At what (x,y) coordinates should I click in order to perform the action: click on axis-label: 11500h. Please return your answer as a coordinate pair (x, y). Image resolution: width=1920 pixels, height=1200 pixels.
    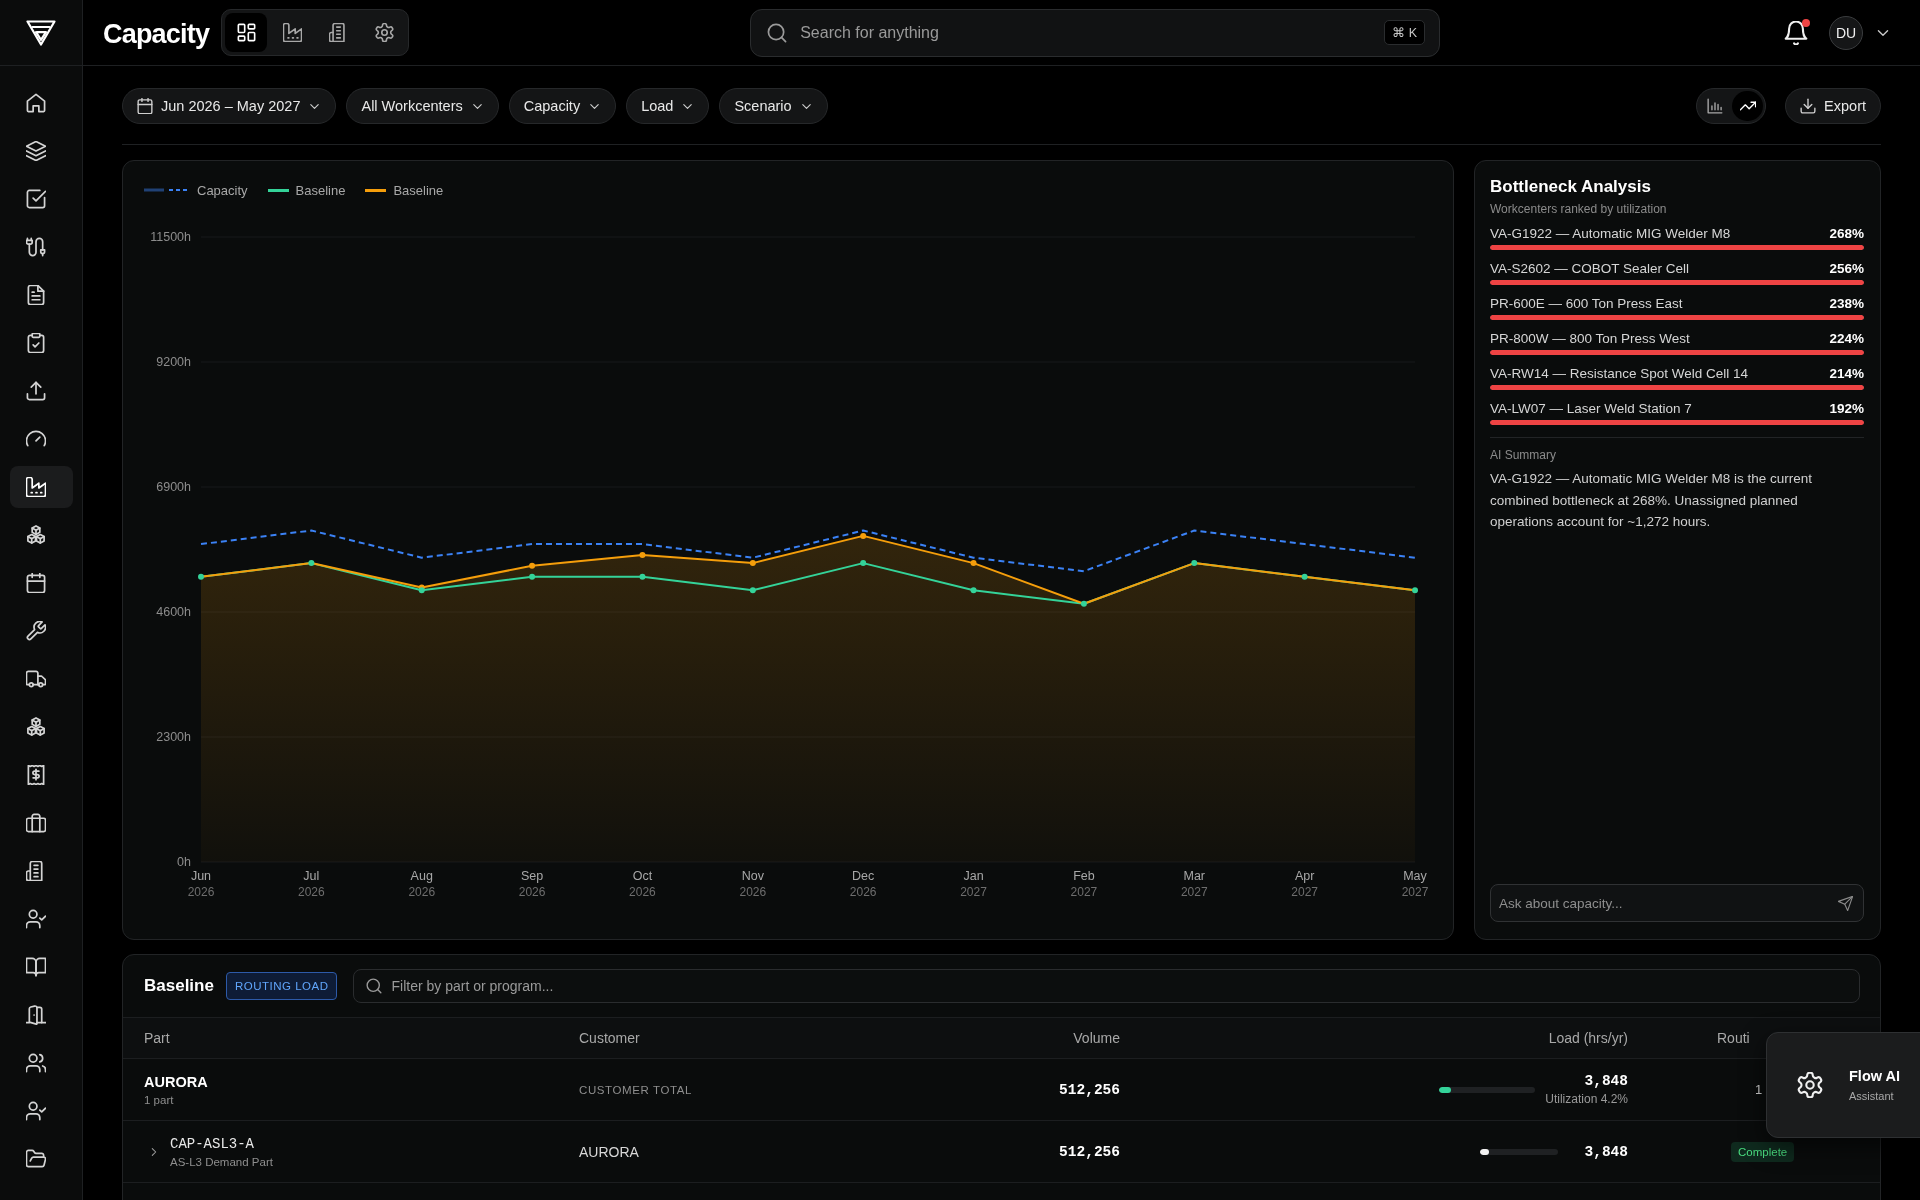
    Looking at the image, I should click on (170, 237).